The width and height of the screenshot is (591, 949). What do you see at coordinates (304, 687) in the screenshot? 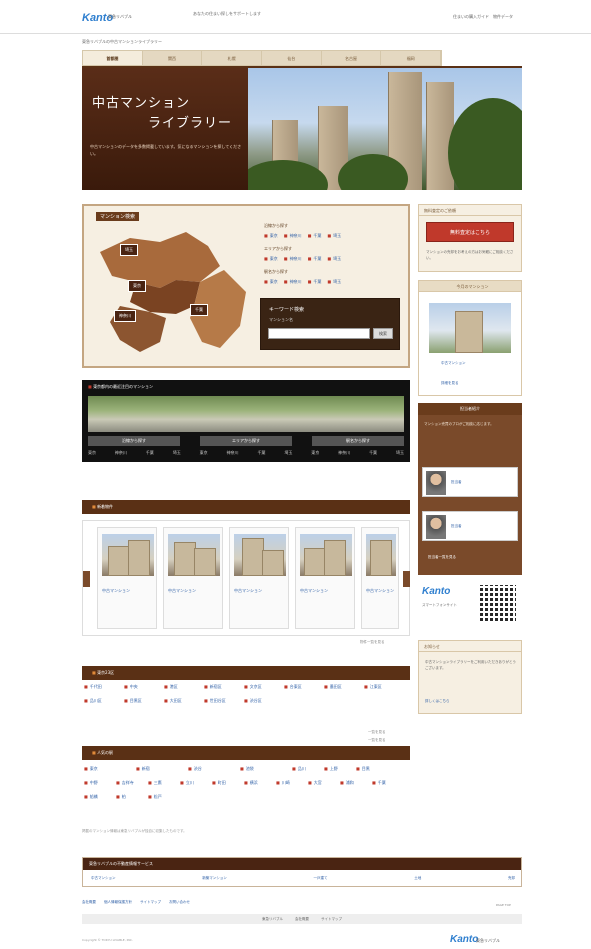
I see `ward-link: 台東区` at bounding box center [304, 687].